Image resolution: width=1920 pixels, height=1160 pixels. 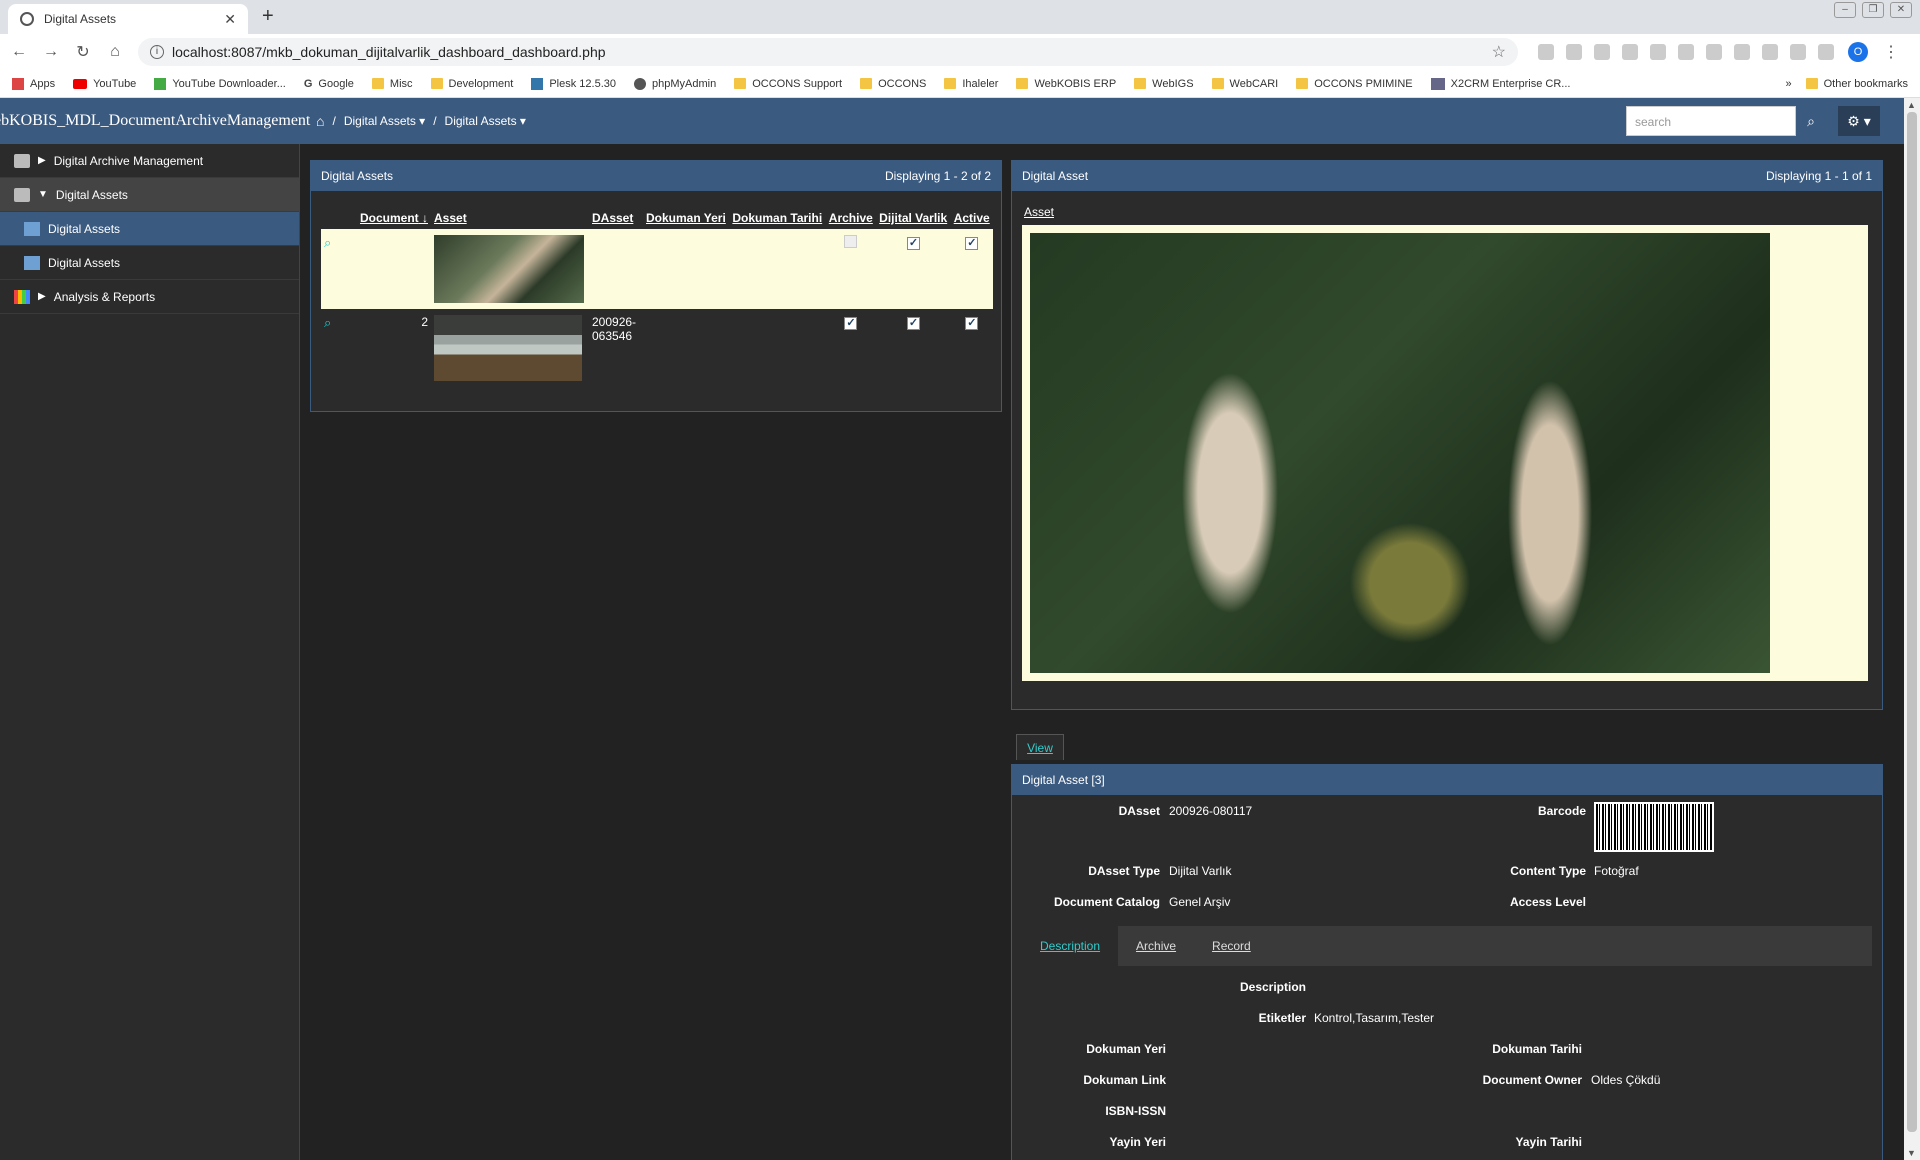 I want to click on sidebar-item-digital-archive-management: ▶ Digital Archive Management, so click(x=149, y=161).